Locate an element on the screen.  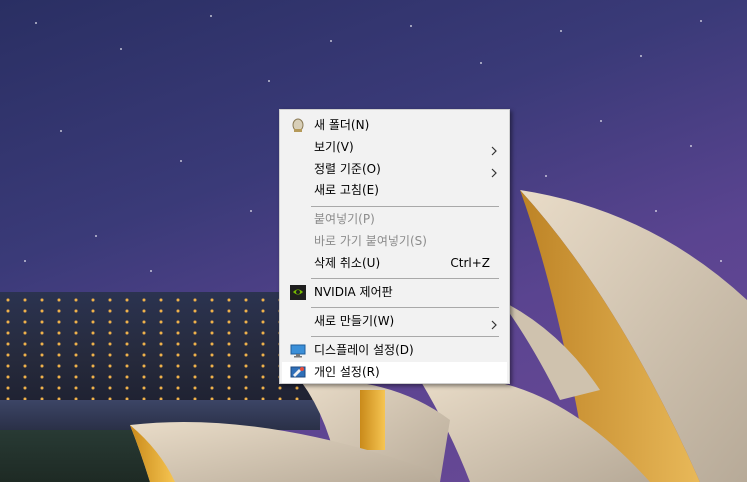
menu-item-shortcut: Ctrl+Z is located at coordinates (470, 263).